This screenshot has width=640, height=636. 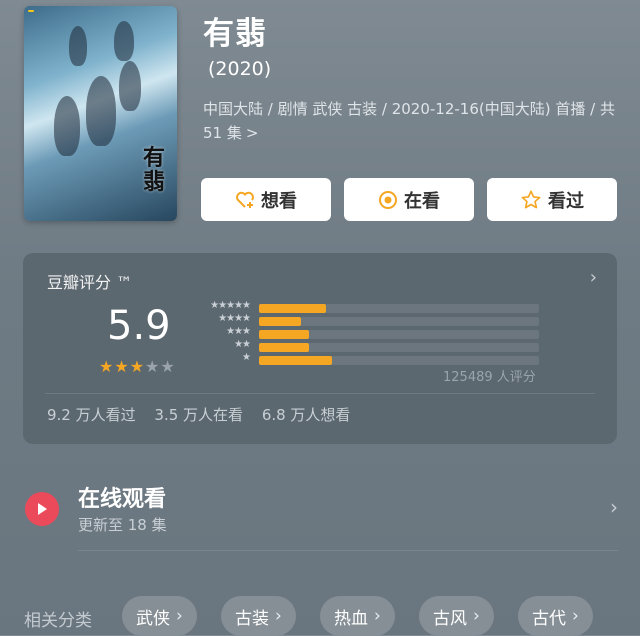 What do you see at coordinates (100, 113) in the screenshot?
I see `poster-image: 有翡` at bounding box center [100, 113].